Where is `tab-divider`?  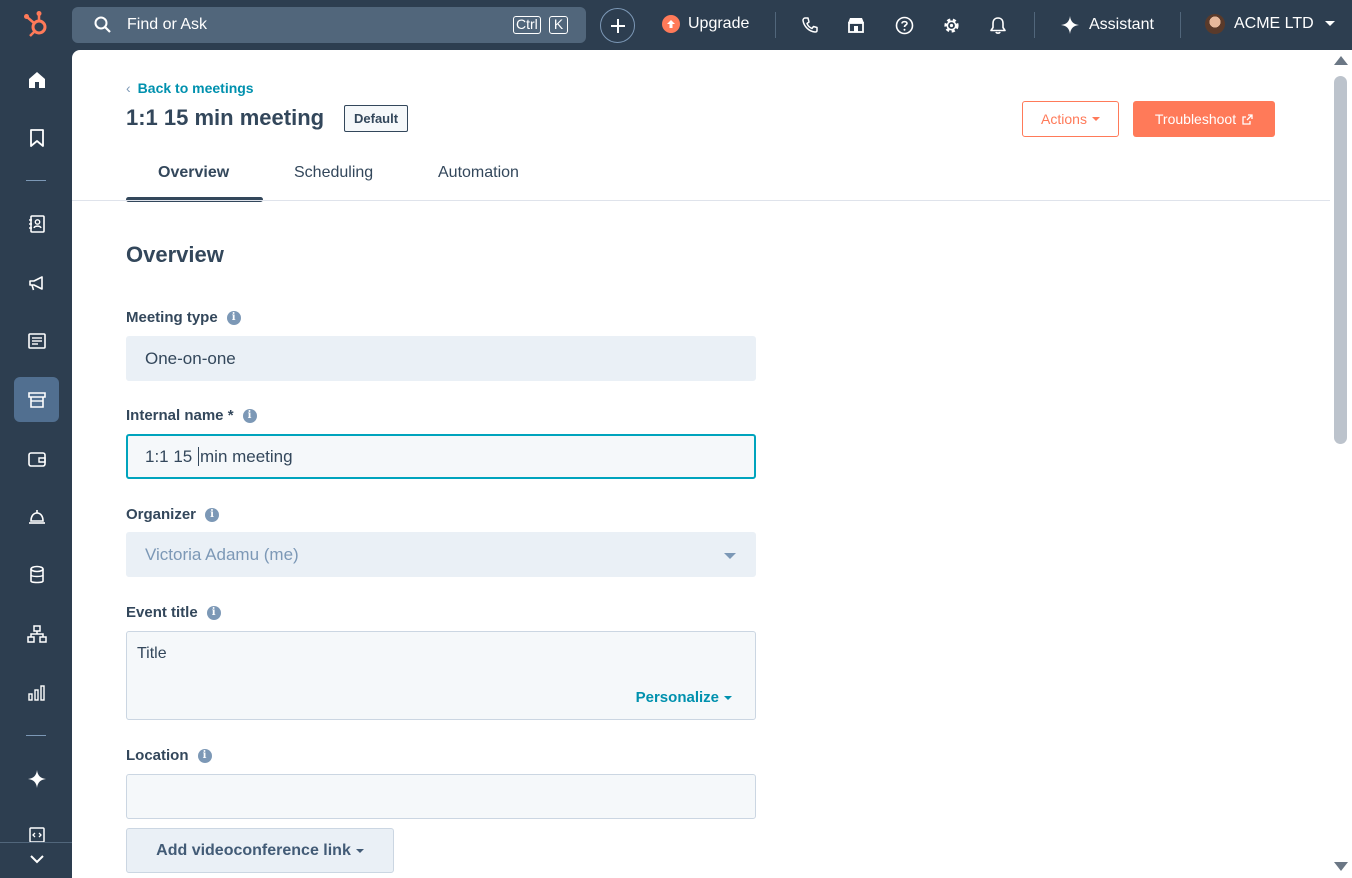 tab-divider is located at coordinates (701, 200).